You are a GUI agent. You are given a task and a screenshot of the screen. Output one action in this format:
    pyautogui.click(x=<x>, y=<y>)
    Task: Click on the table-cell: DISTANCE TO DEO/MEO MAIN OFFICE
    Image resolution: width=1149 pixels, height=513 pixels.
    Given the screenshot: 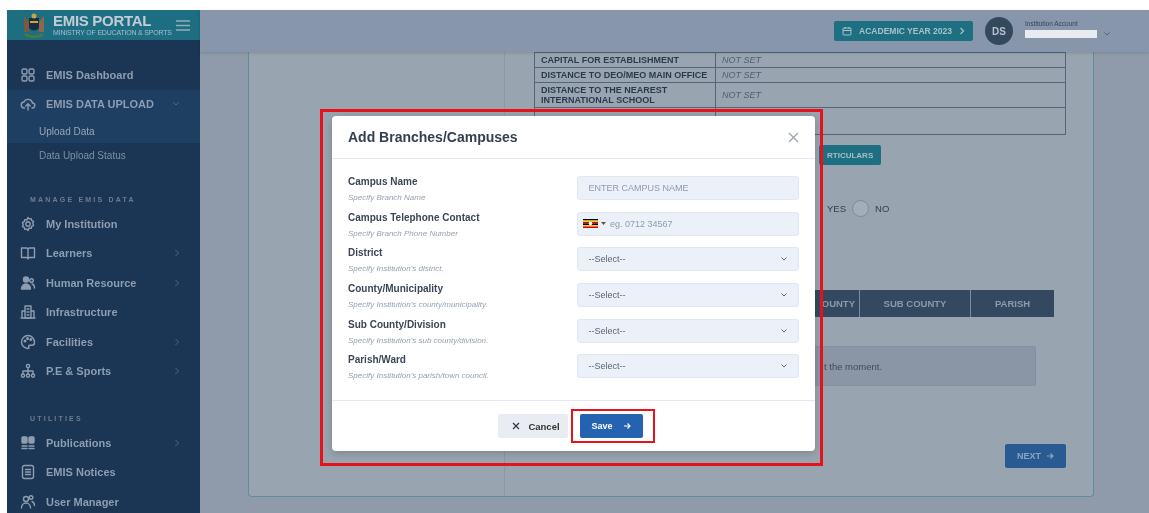 What is the action you would take?
    pyautogui.click(x=625, y=75)
    